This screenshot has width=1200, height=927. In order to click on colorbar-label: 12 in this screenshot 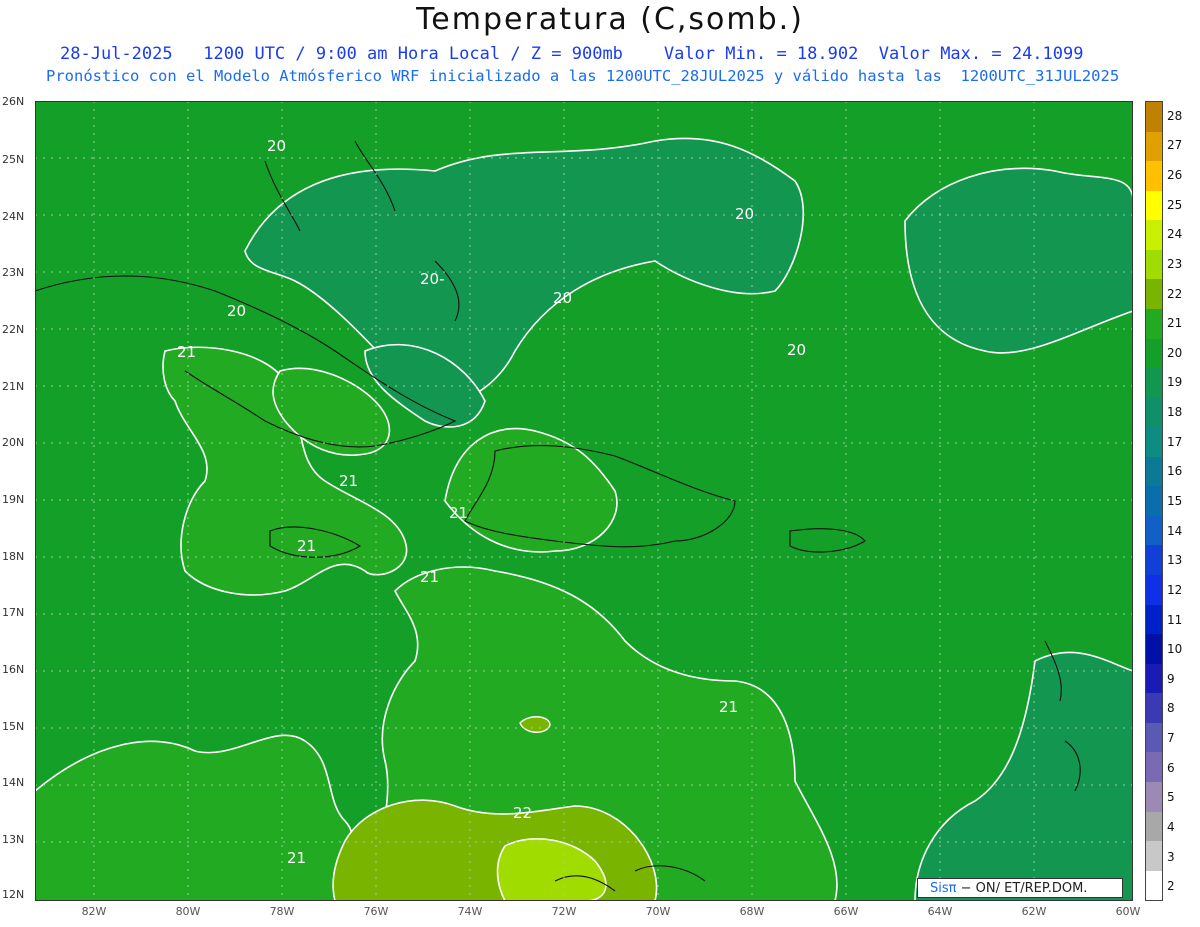, I will do `click(1175, 589)`.